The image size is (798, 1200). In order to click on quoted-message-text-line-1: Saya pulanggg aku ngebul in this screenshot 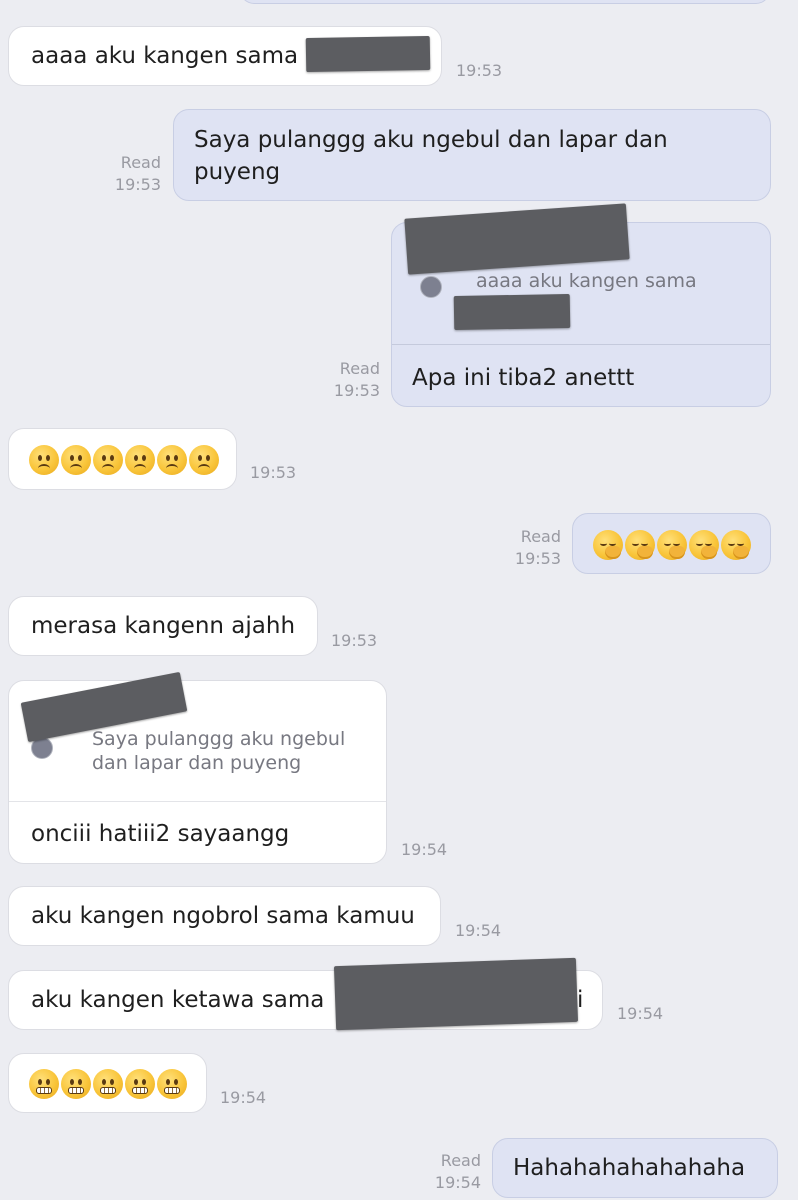, I will do `click(219, 739)`.